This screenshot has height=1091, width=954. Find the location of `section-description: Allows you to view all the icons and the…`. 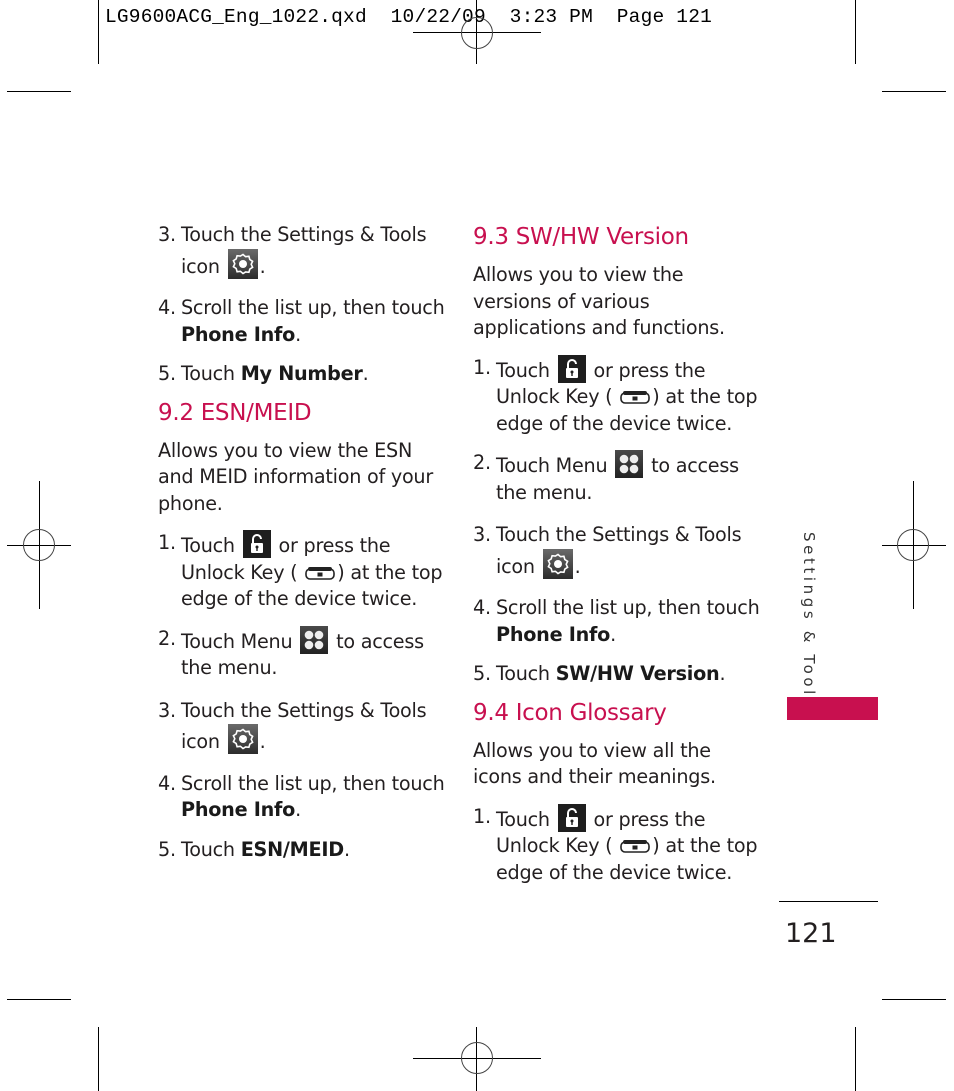

section-description: Allows you to view all the icons and the… is located at coordinates (594, 763).